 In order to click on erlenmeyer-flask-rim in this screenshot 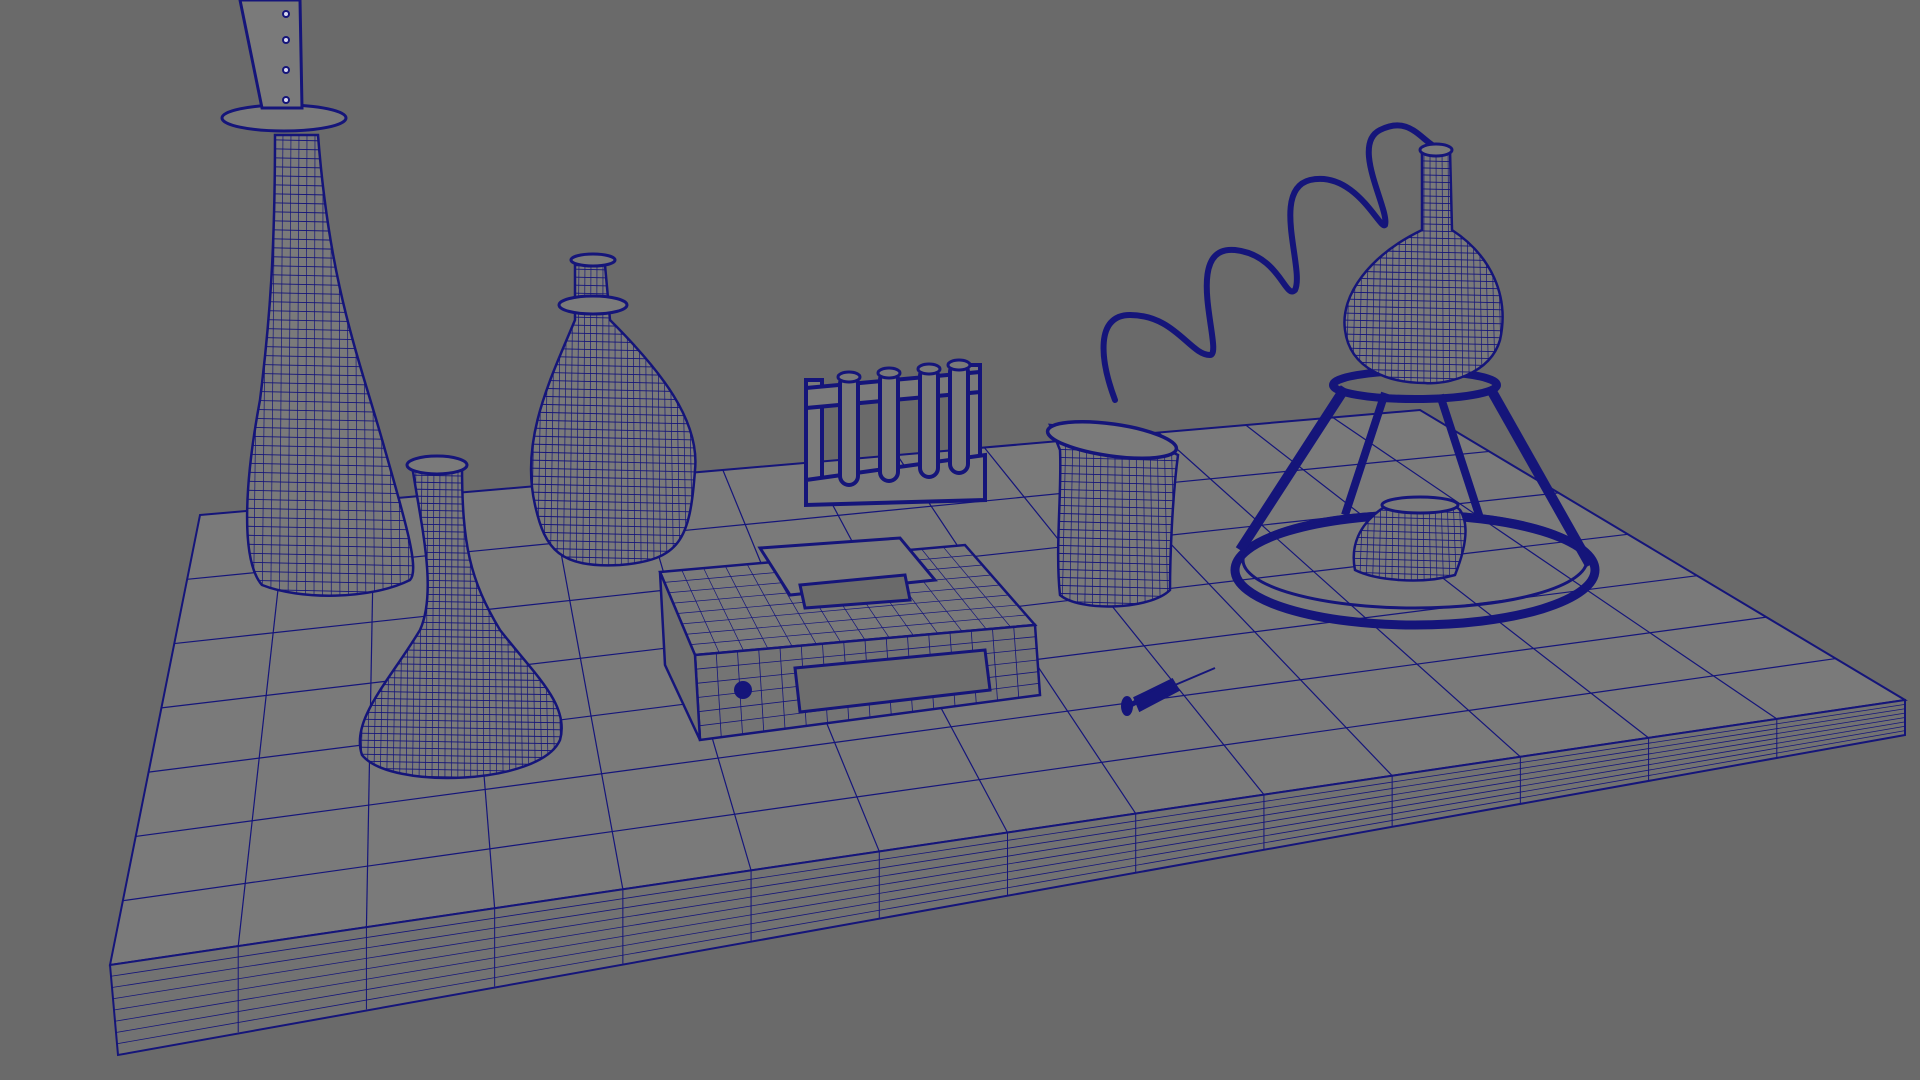, I will do `click(437, 465)`.